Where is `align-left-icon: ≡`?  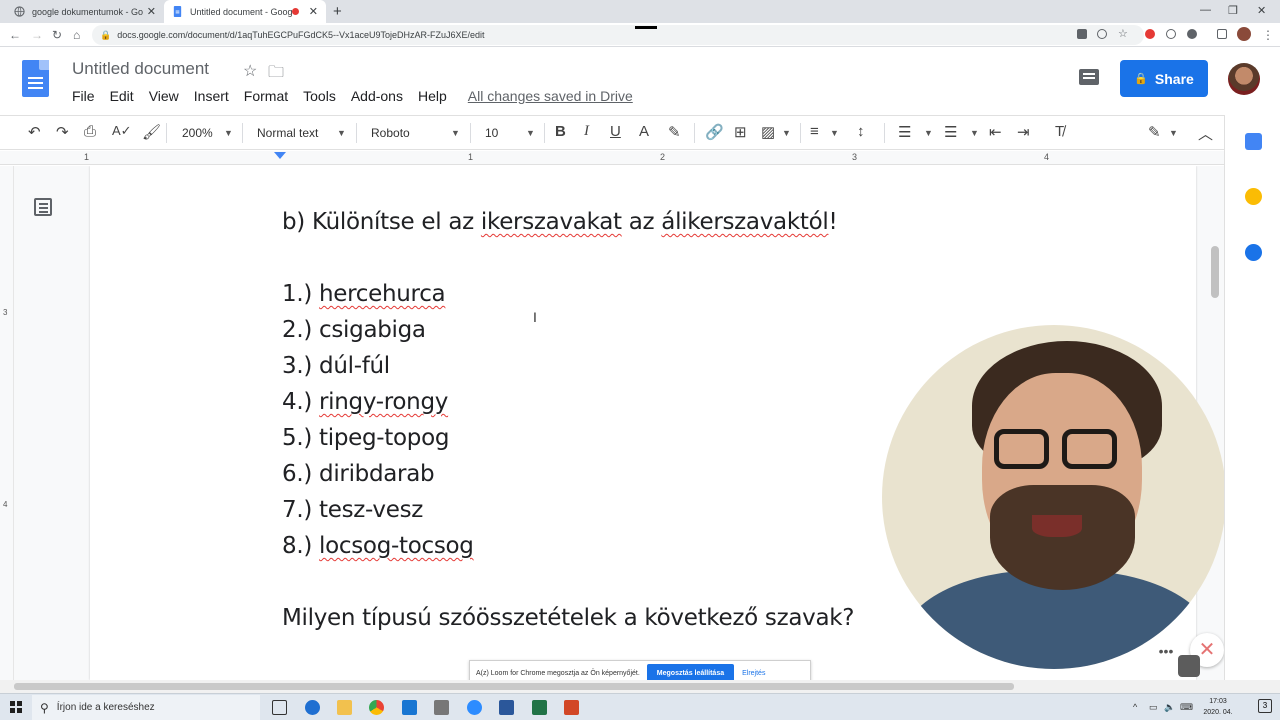 align-left-icon: ≡ is located at coordinates (814, 131).